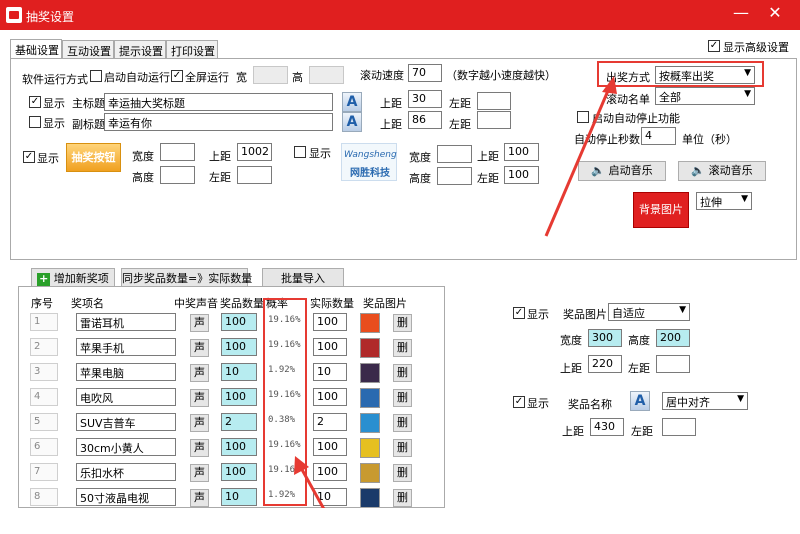  Describe the element at coordinates (609, 85) in the screenshot. I see `arrowhead-draw-mode` at that location.